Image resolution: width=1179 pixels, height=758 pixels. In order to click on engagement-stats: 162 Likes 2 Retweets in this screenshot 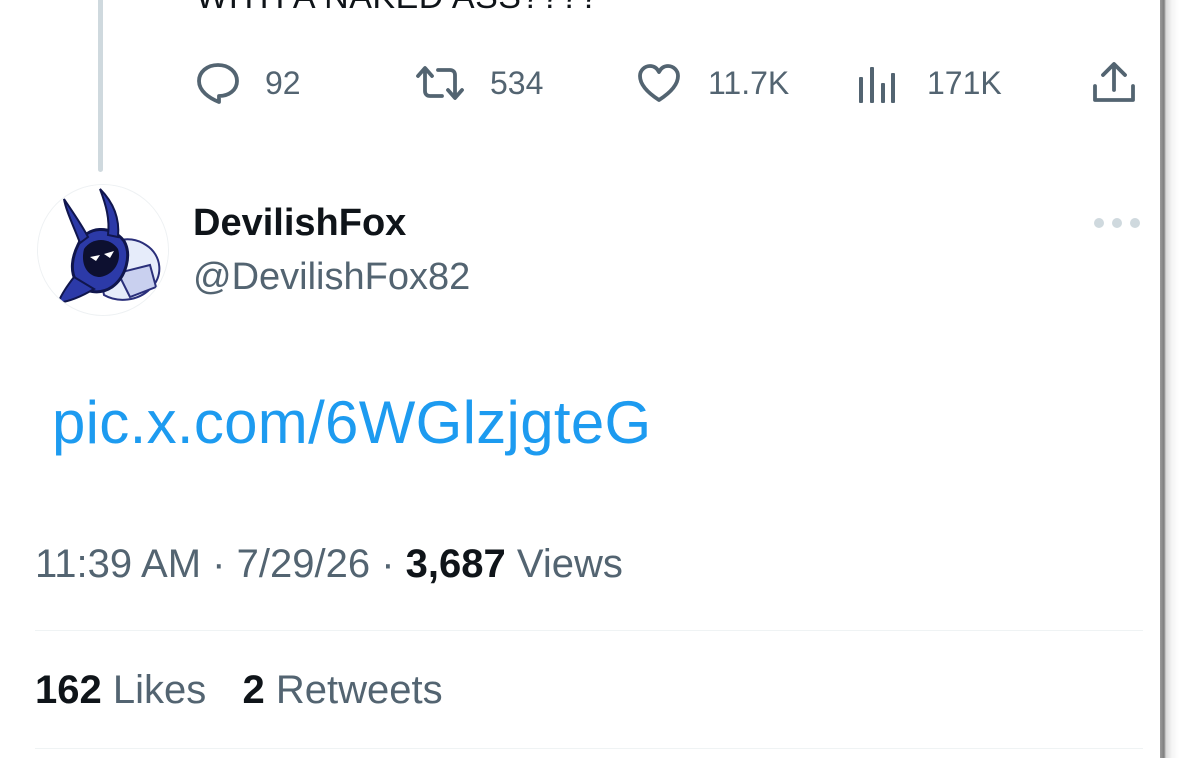, I will do `click(239, 690)`.